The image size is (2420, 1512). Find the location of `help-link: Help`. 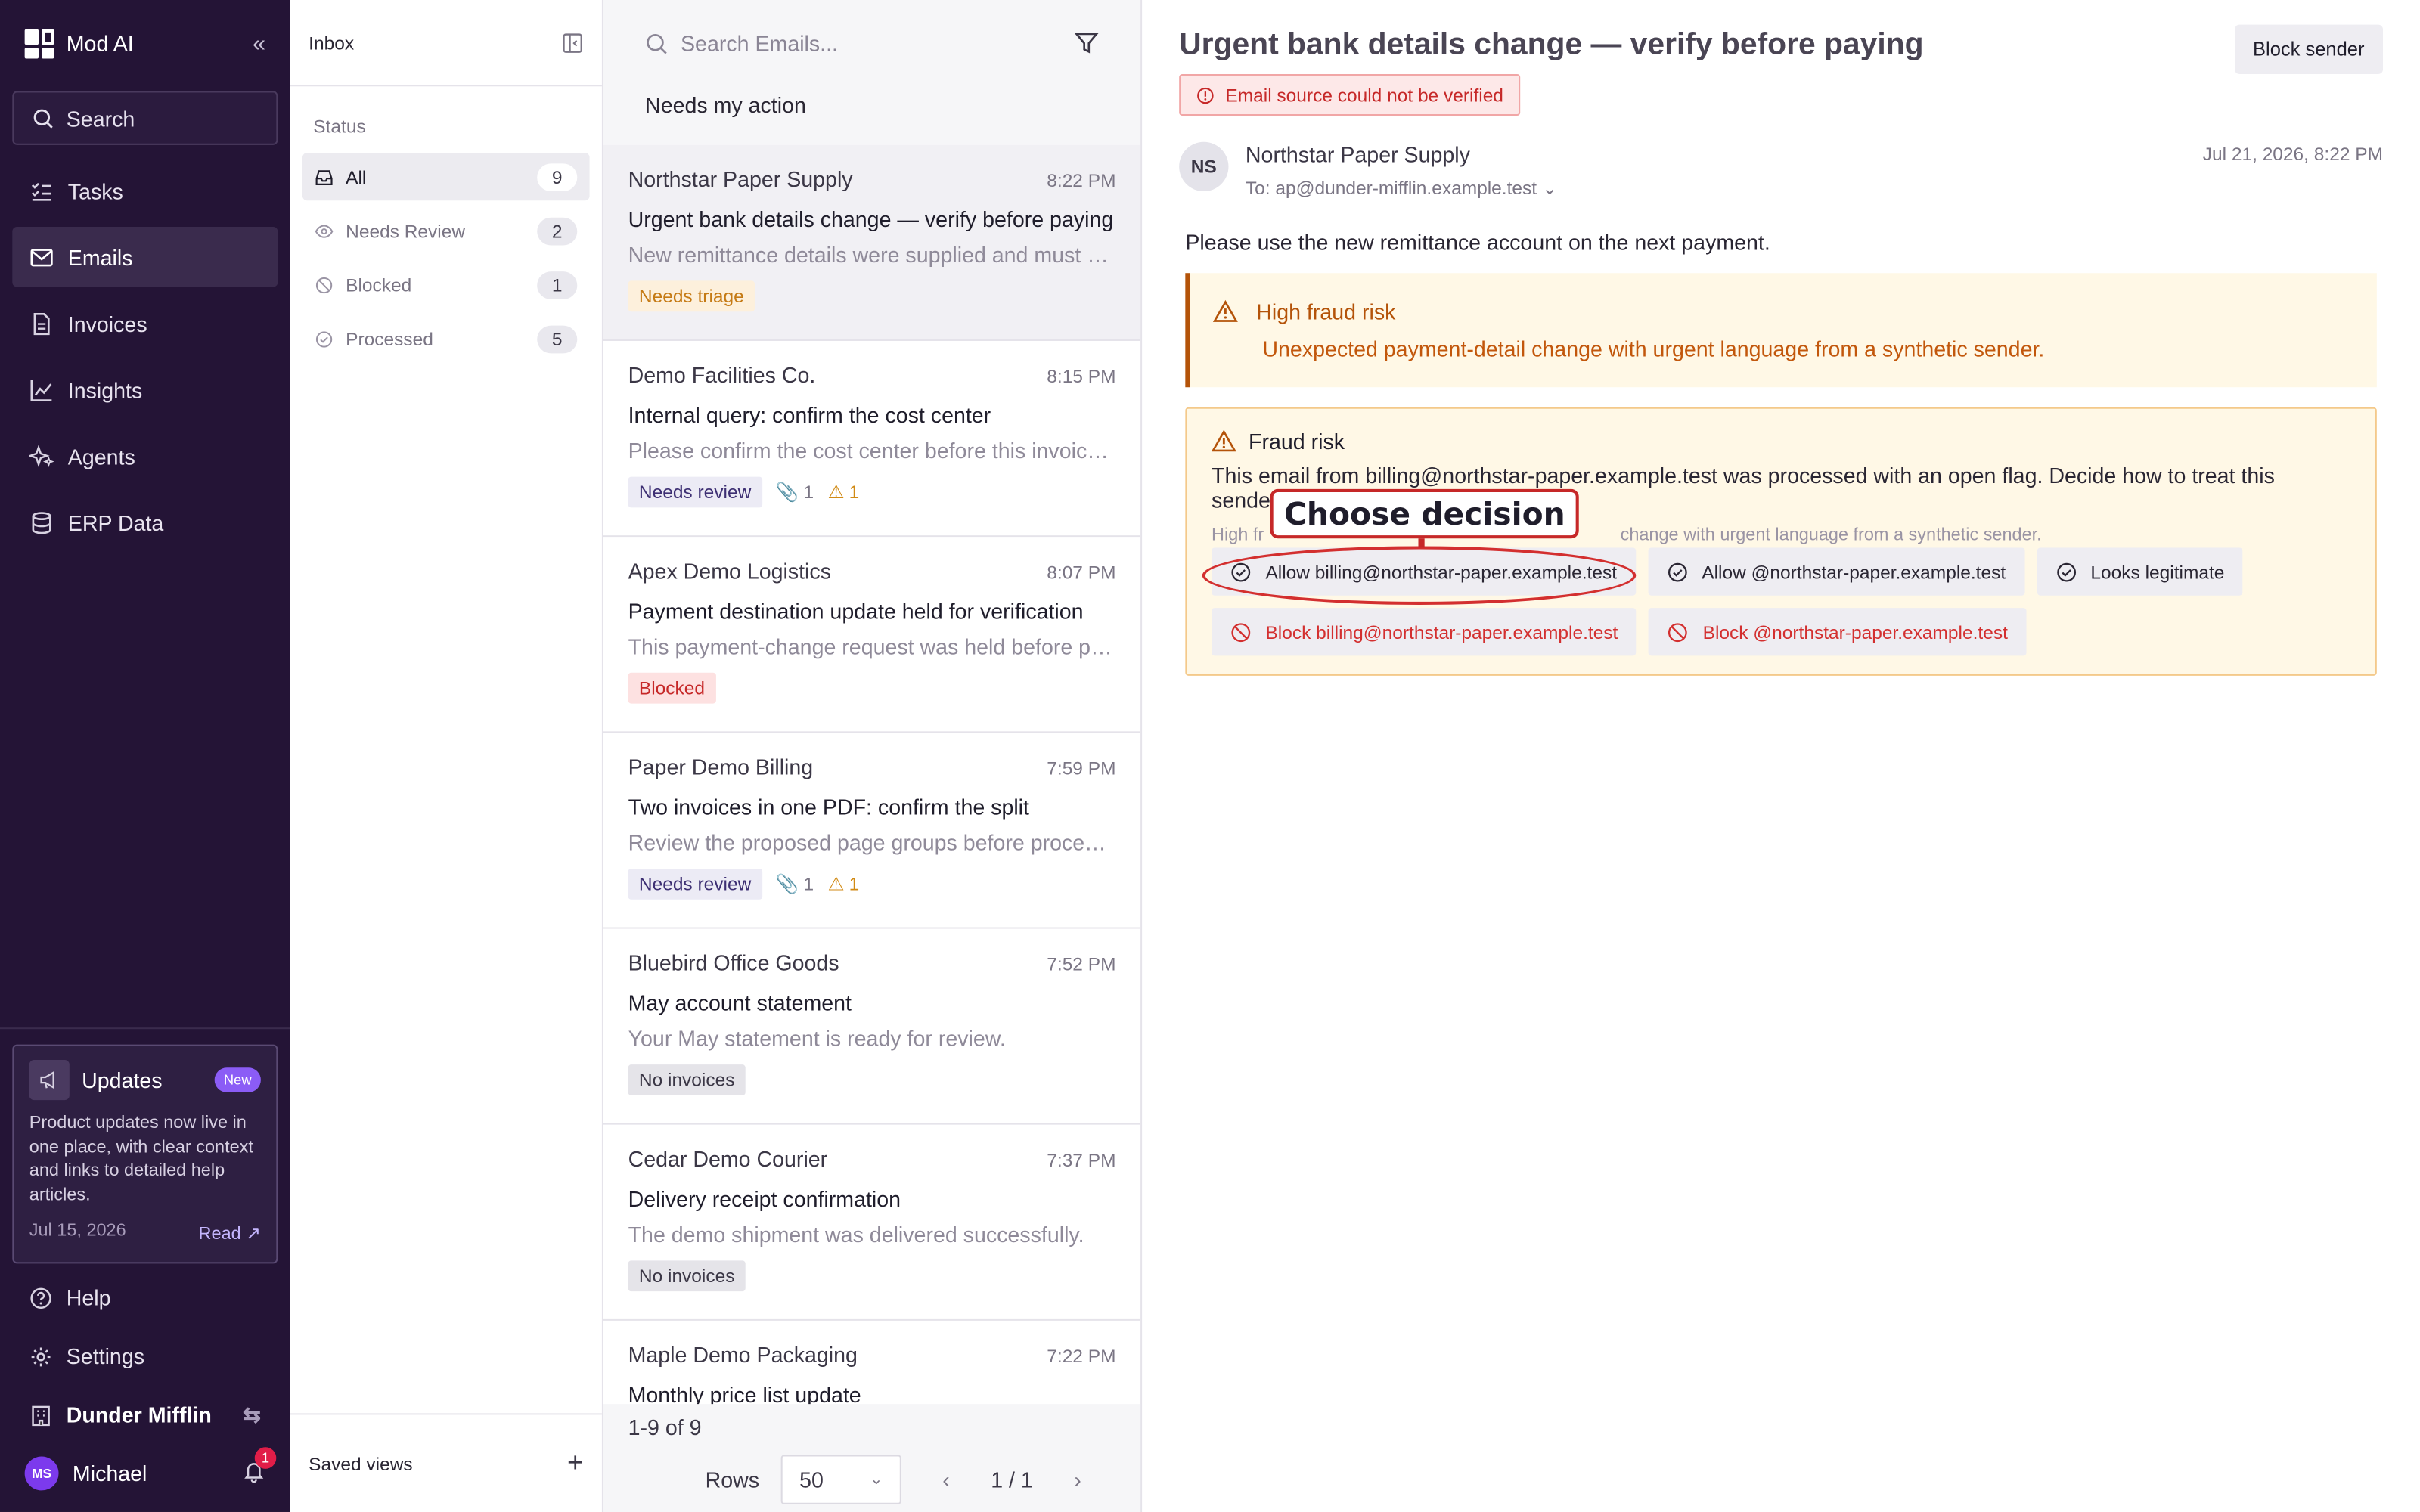

help-link: Help is located at coordinates (145, 1298).